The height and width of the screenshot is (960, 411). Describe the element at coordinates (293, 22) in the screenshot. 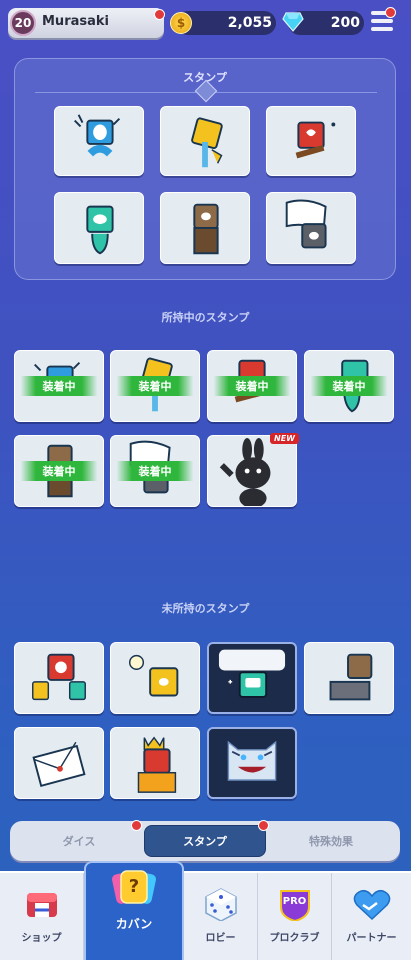

I see `gem-icon` at that location.